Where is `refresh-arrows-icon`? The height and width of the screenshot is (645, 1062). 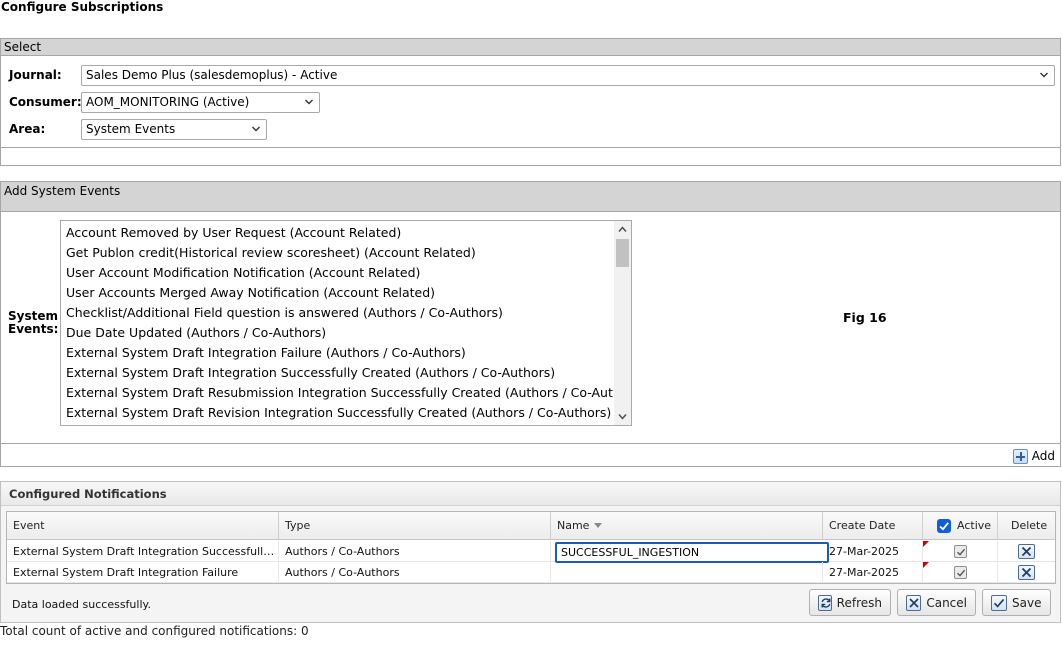 refresh-arrows-icon is located at coordinates (826, 602).